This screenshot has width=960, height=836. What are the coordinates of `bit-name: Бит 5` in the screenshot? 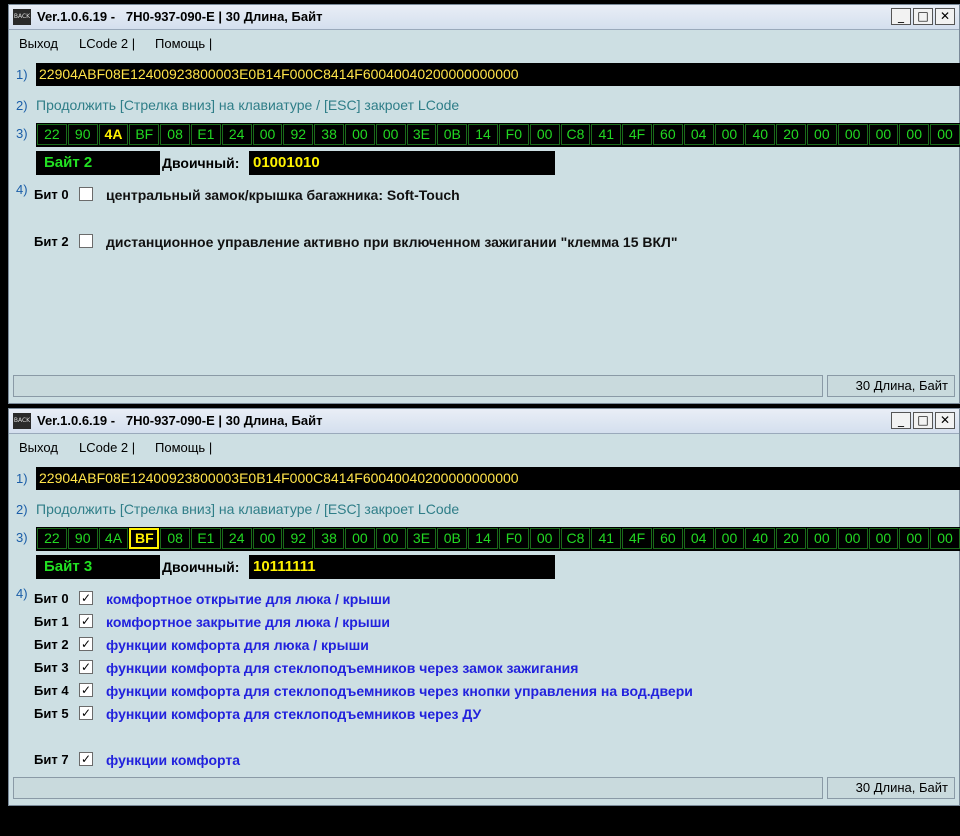 It's located at (51, 713).